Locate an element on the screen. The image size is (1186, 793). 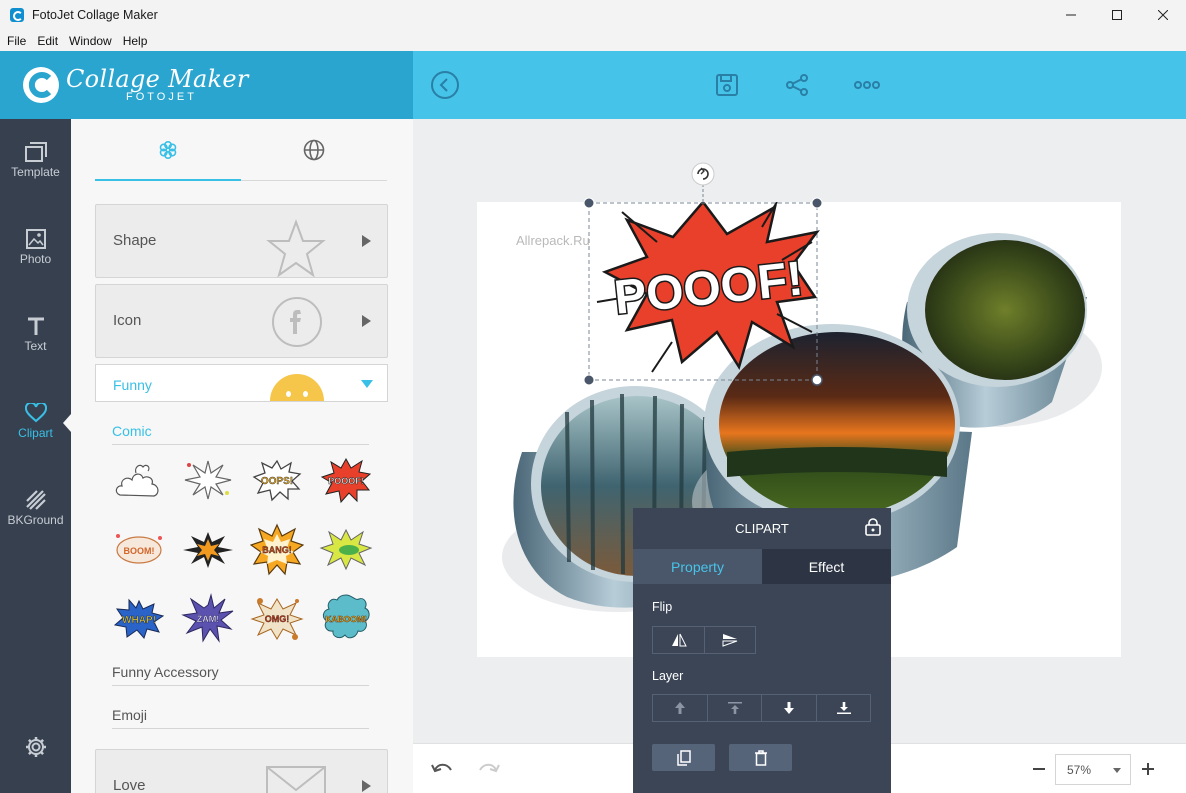
bring-to-front-icon is located at coordinates (734, 708).